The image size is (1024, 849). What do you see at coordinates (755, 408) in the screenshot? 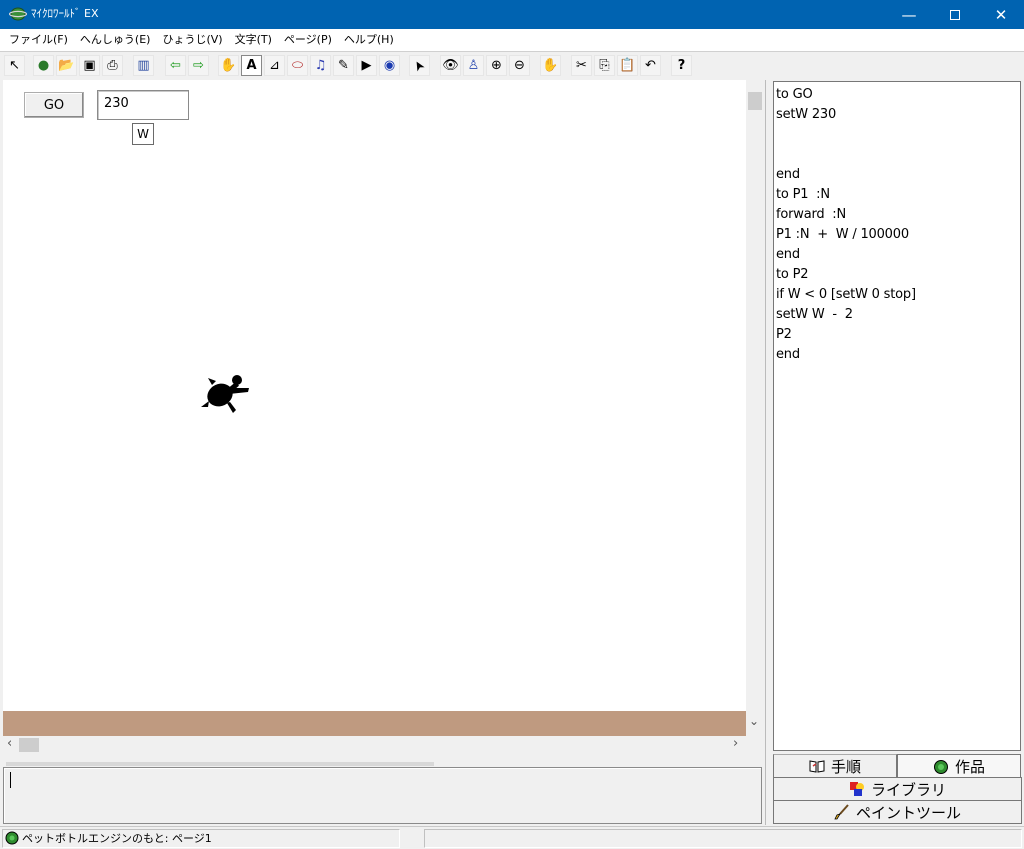
I see `canvas-vertical-scrollbar: ⌄` at bounding box center [755, 408].